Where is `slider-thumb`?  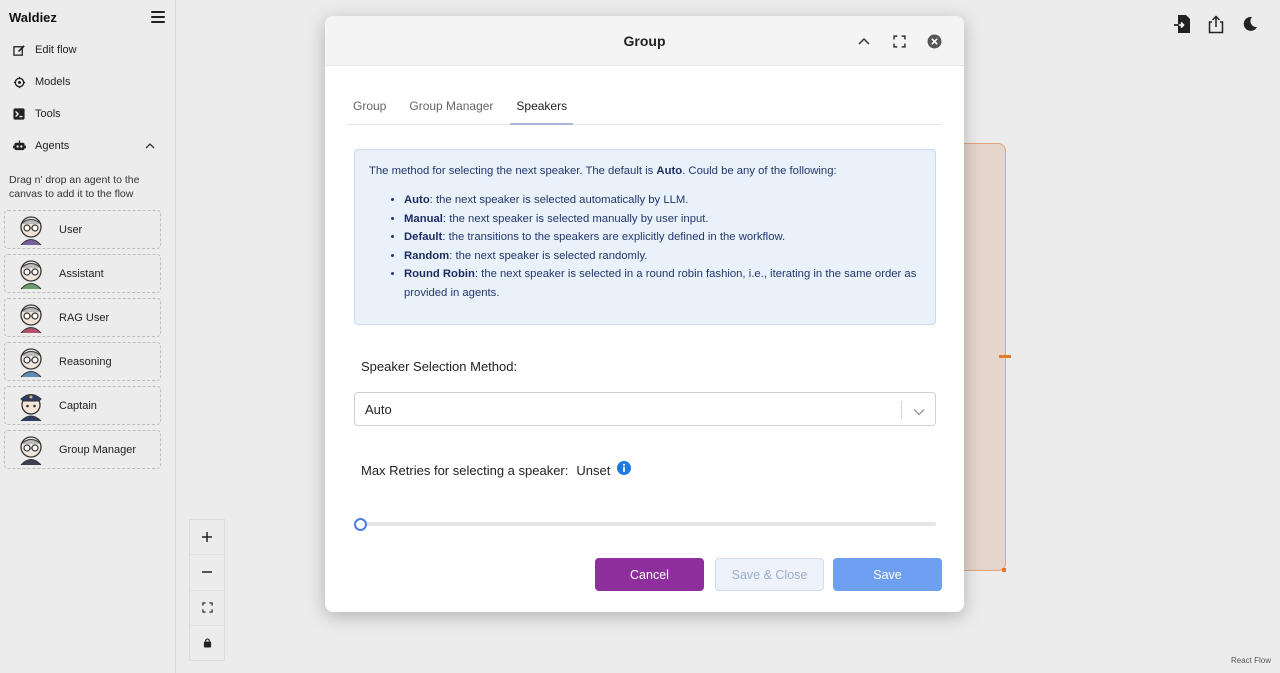 slider-thumb is located at coordinates (360, 524).